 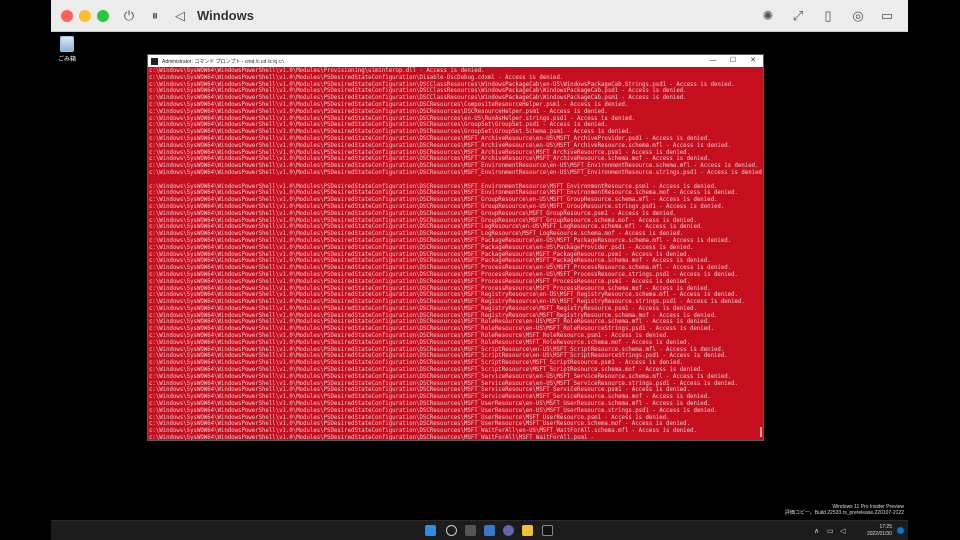 What do you see at coordinates (713, 61) in the screenshot?
I see `minimize-icon: —` at bounding box center [713, 61].